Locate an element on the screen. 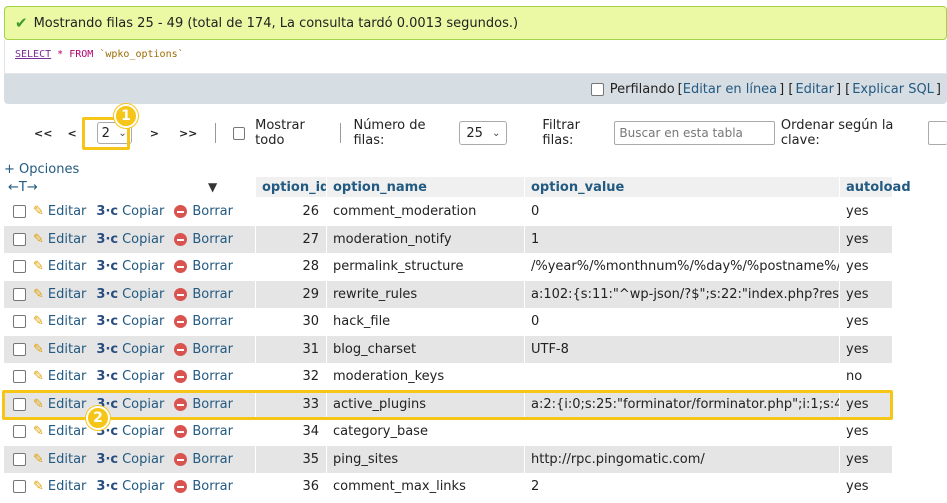  explain-sql-link: Explicar SQL is located at coordinates (893, 89).